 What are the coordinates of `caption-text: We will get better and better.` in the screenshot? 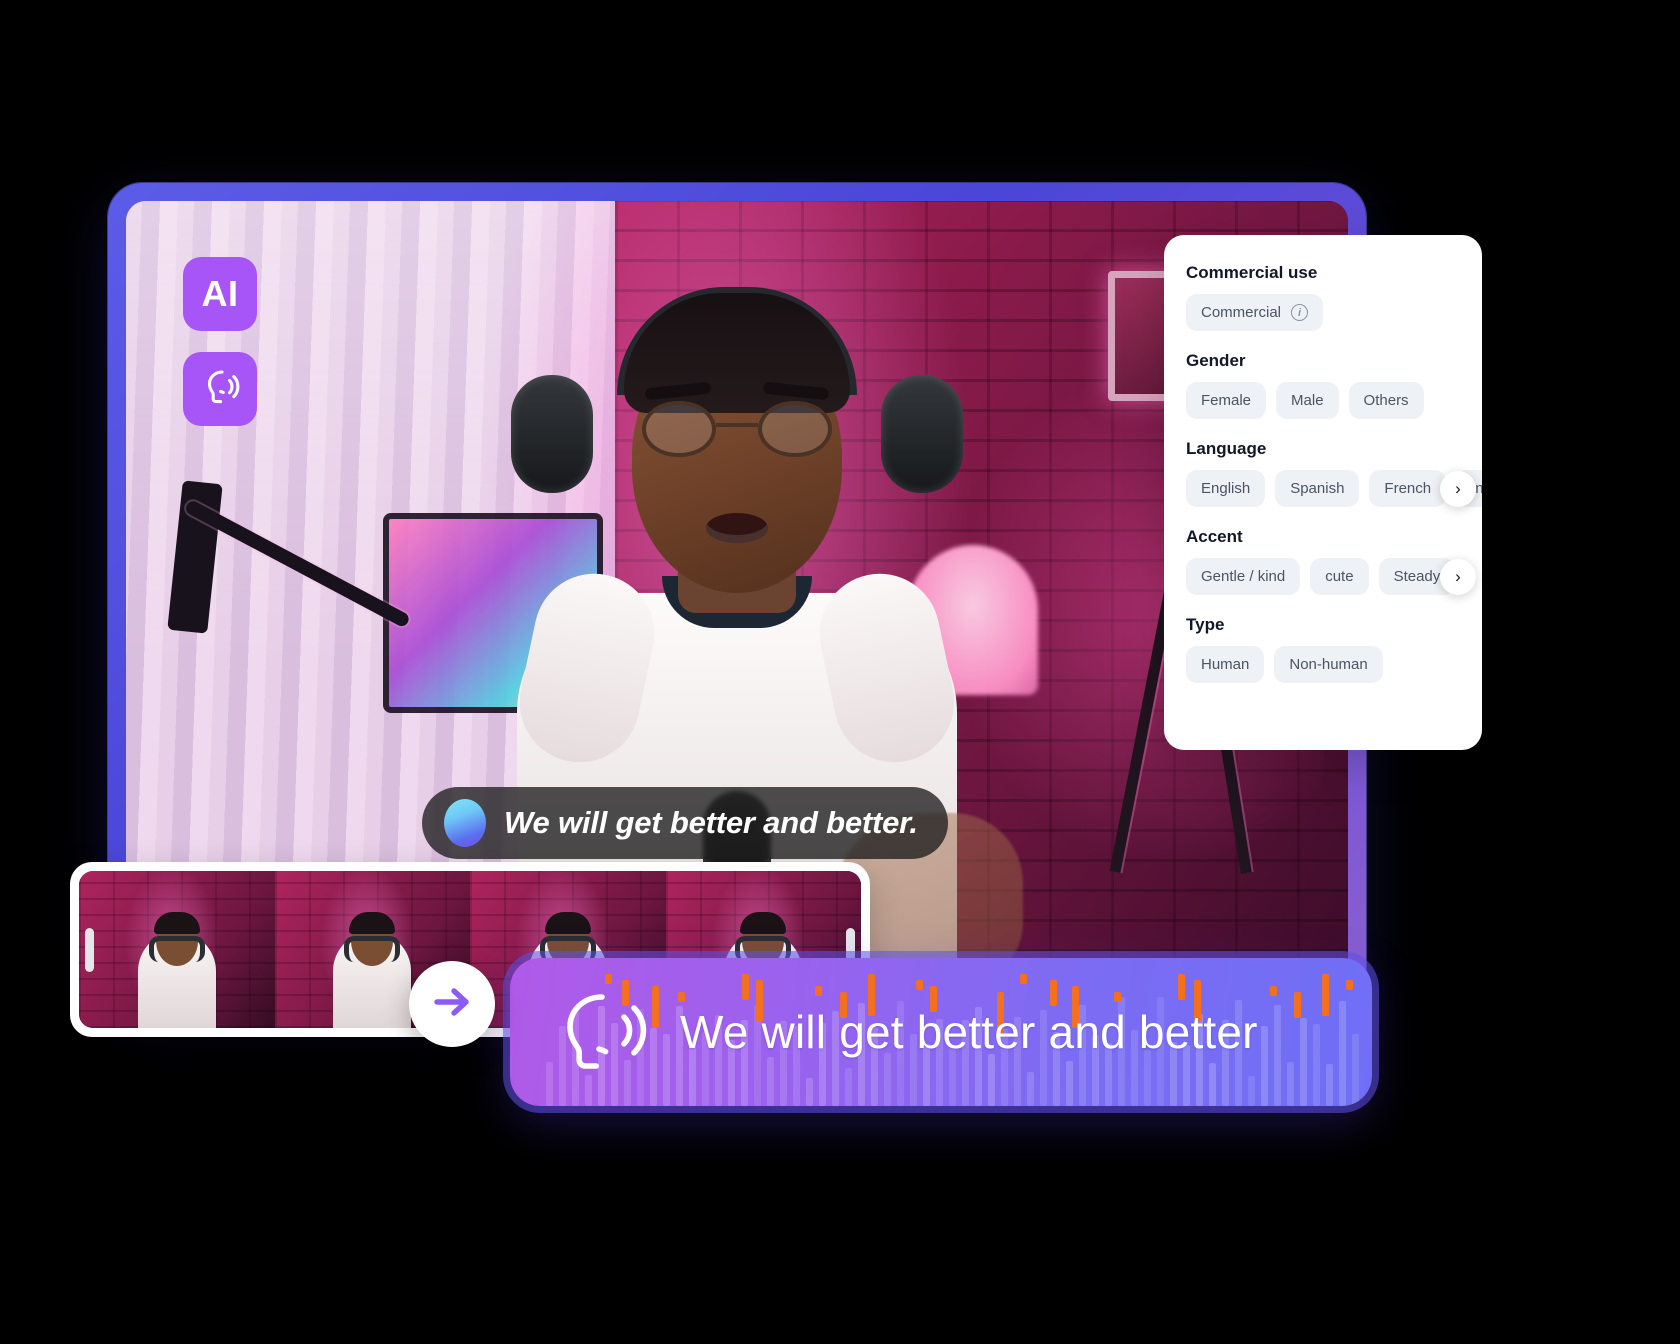 It's located at (711, 822).